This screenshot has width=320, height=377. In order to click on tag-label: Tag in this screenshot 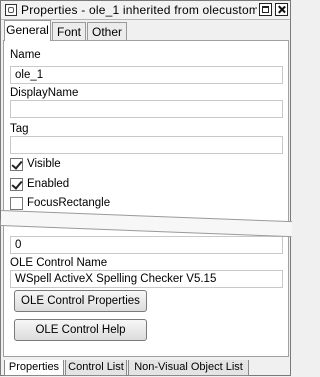, I will do `click(19, 129)`.